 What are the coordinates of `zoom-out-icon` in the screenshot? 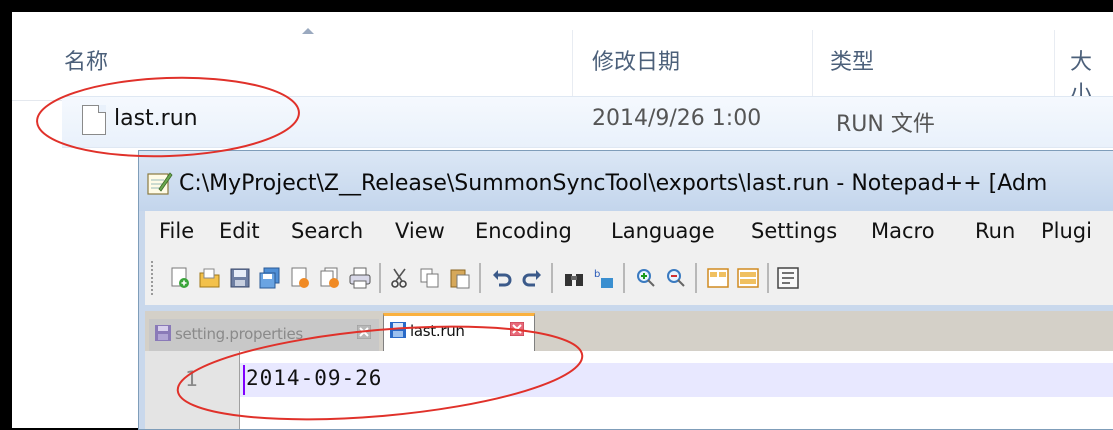 It's located at (676, 278).